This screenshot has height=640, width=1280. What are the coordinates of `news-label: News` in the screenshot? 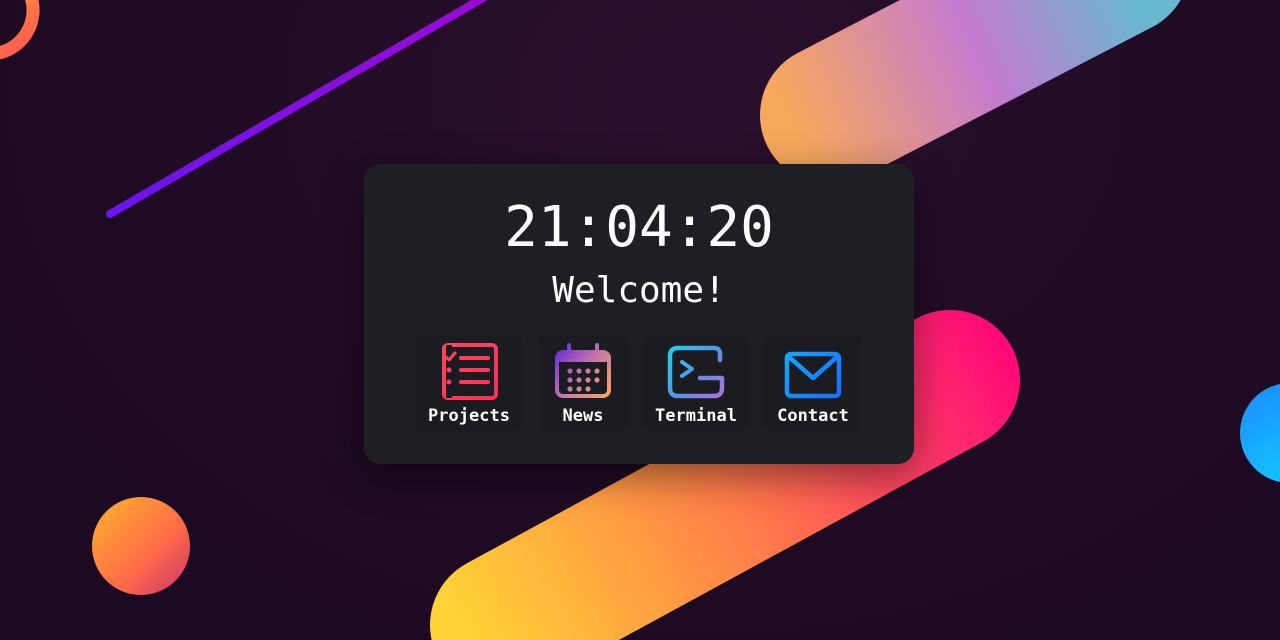 It's located at (583, 416).